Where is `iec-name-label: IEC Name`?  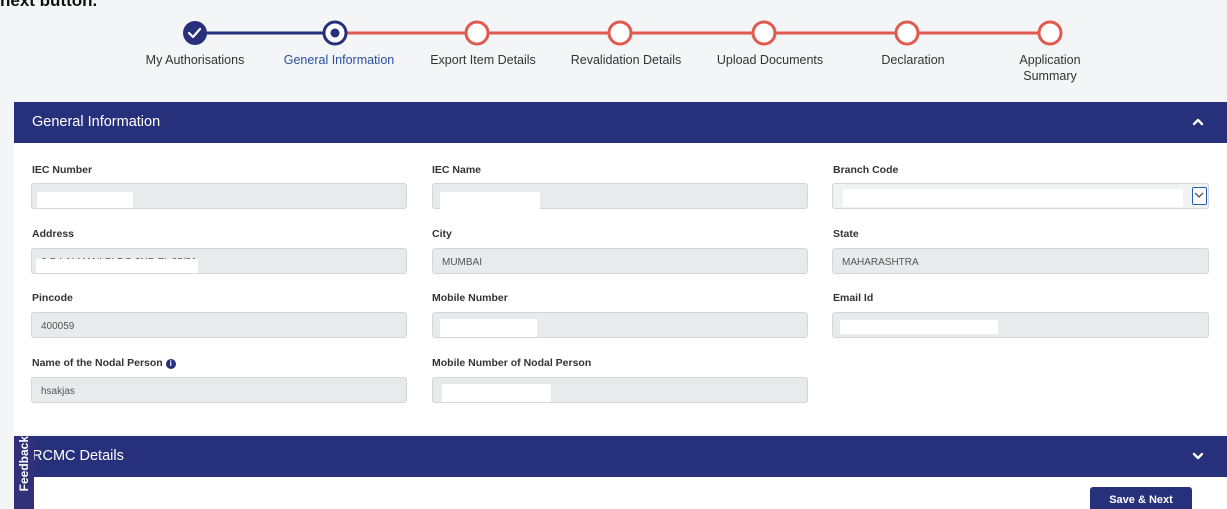
iec-name-label: IEC Name is located at coordinates (457, 170).